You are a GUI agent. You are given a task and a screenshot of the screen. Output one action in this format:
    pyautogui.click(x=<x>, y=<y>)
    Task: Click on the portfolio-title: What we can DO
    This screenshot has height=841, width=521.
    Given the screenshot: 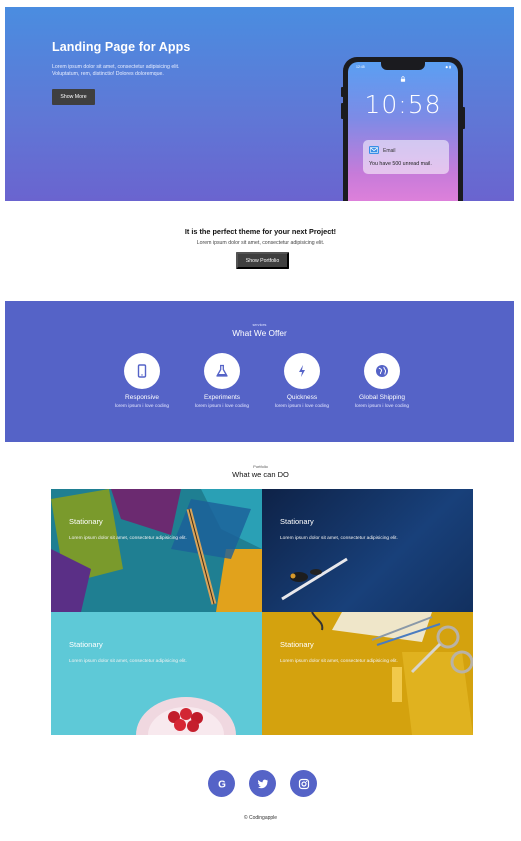 What is the action you would take?
    pyautogui.click(x=260, y=474)
    